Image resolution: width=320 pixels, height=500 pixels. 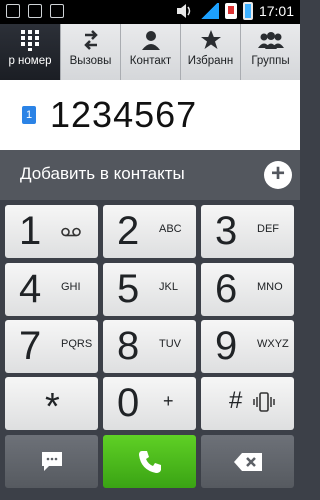 I want to click on sim-indicator: 1, so click(x=29, y=115).